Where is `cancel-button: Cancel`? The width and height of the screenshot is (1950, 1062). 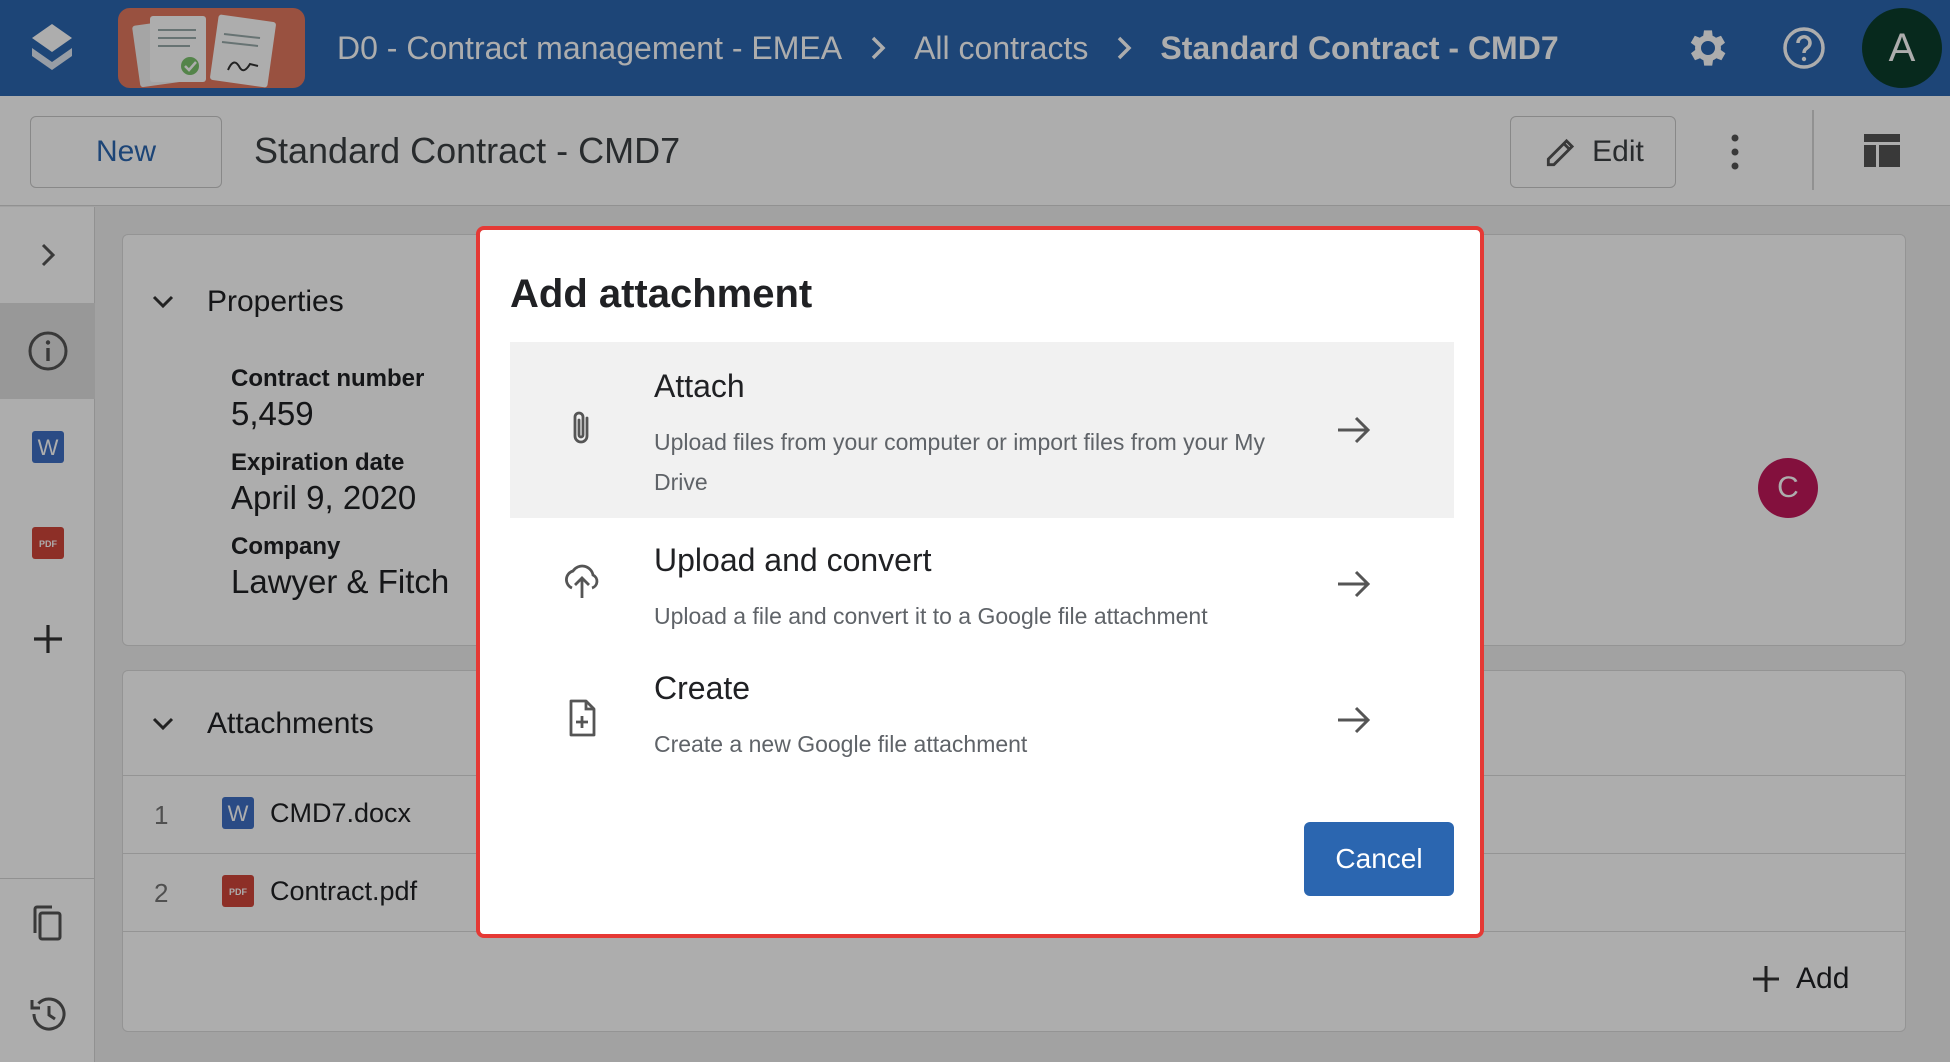
cancel-button: Cancel is located at coordinates (1379, 859).